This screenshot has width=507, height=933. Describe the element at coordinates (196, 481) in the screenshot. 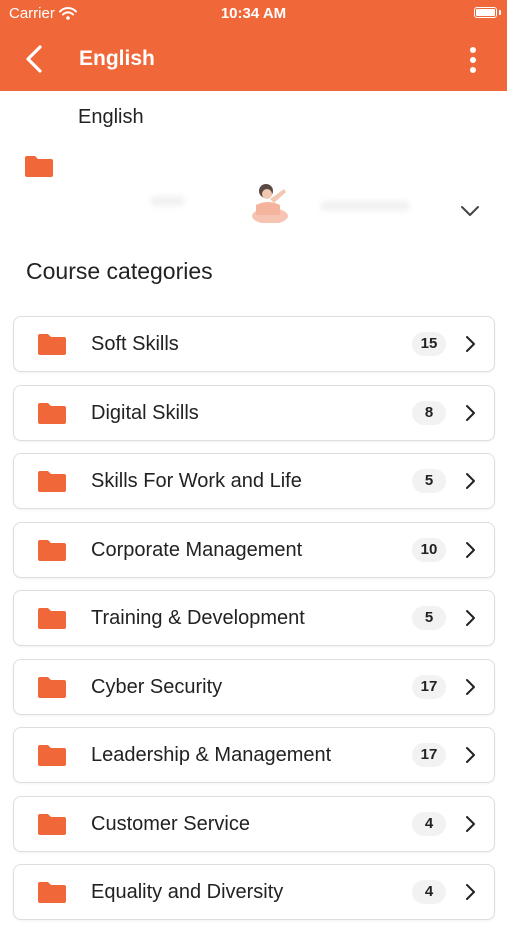

I see `category-label: Skills For Work and Life` at that location.